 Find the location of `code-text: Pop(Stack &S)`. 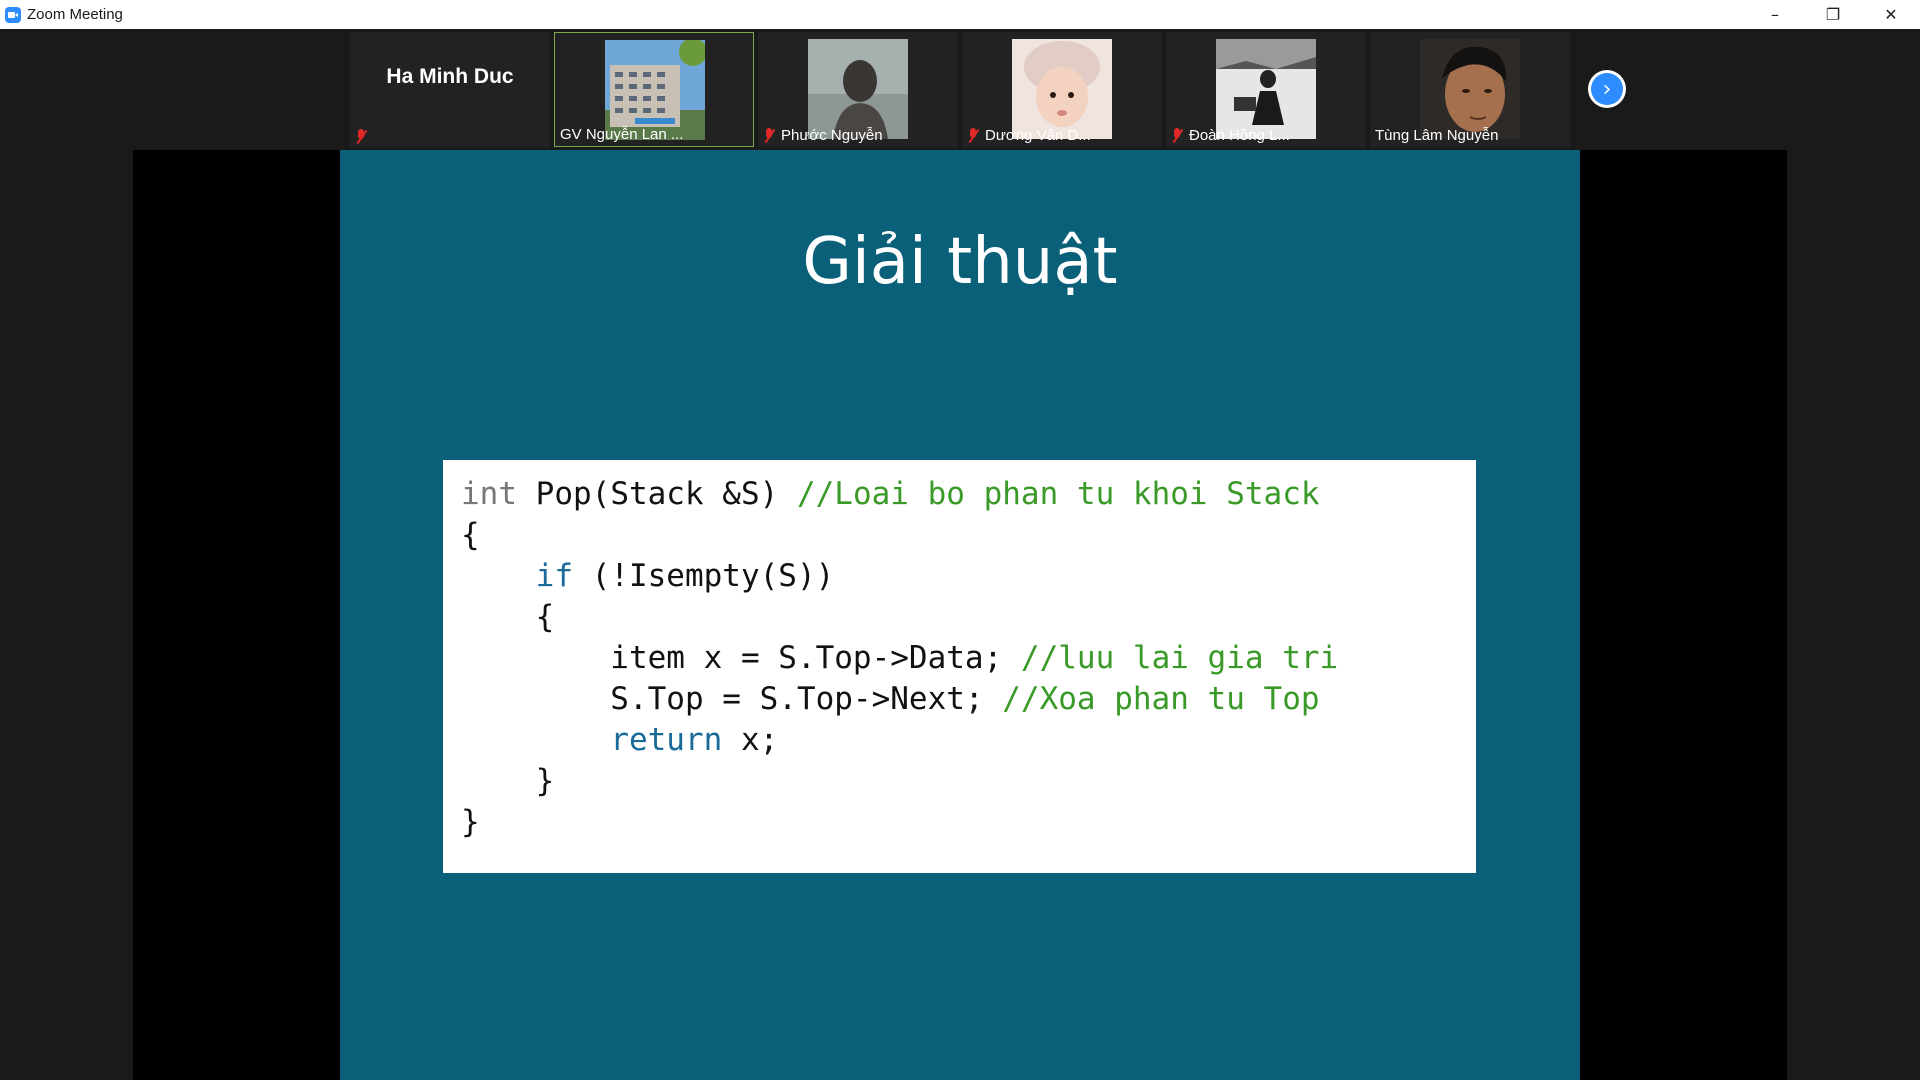

code-text: Pop(Stack &S) is located at coordinates (657, 494).